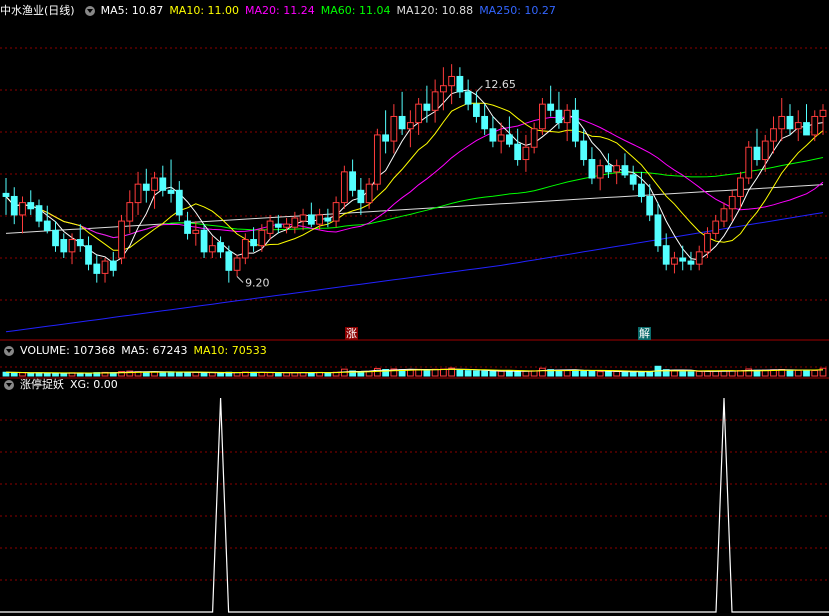 The height and width of the screenshot is (616, 829). I want to click on high-price-label: 12.65, so click(499, 84).